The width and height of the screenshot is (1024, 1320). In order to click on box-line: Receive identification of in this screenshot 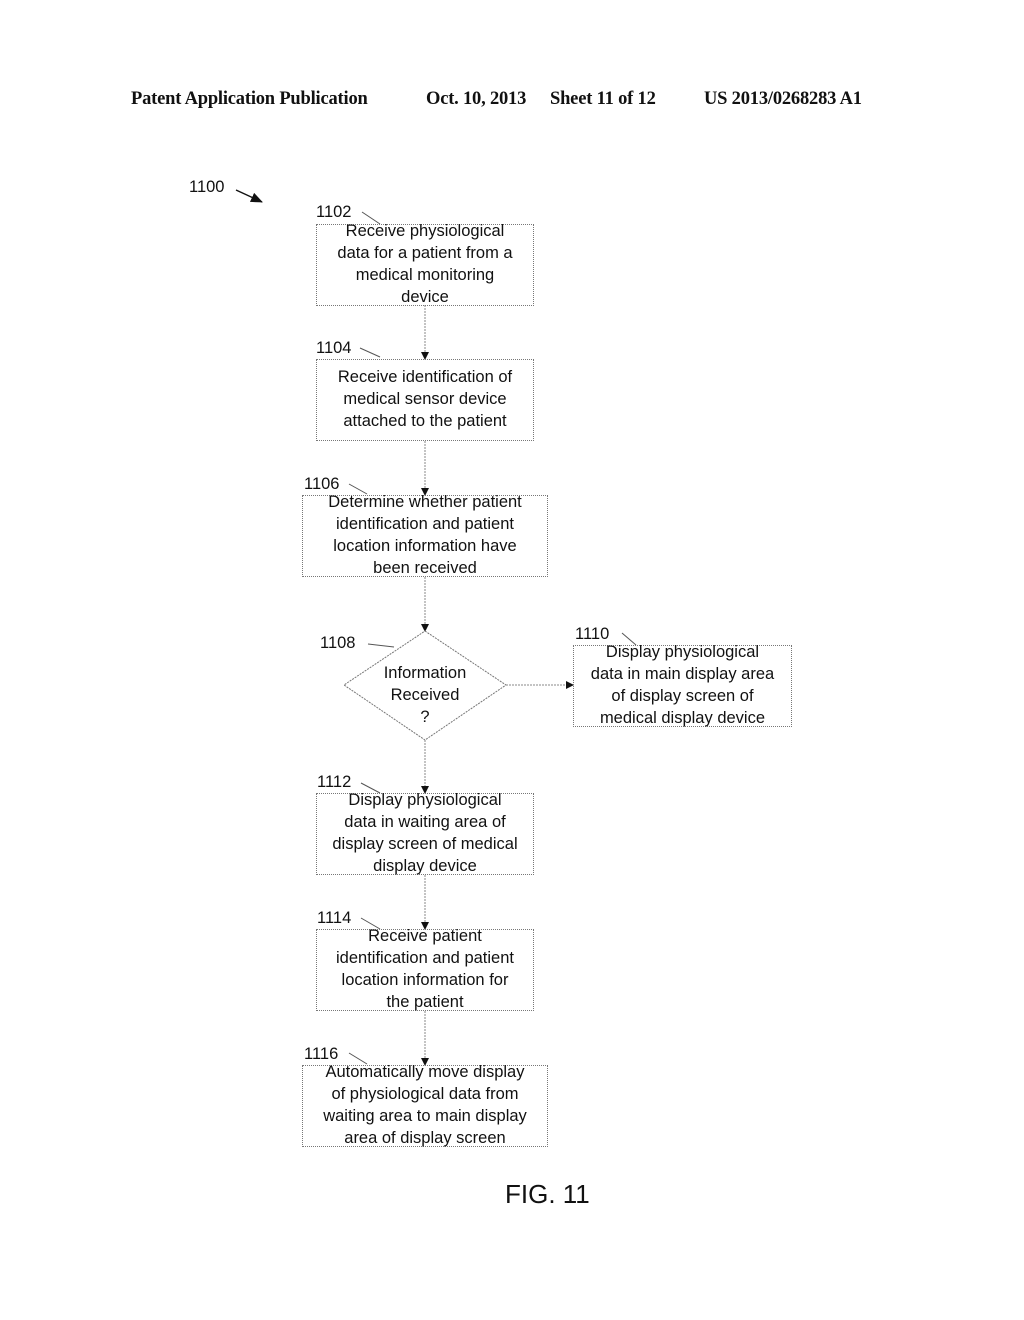, I will do `click(425, 377)`.